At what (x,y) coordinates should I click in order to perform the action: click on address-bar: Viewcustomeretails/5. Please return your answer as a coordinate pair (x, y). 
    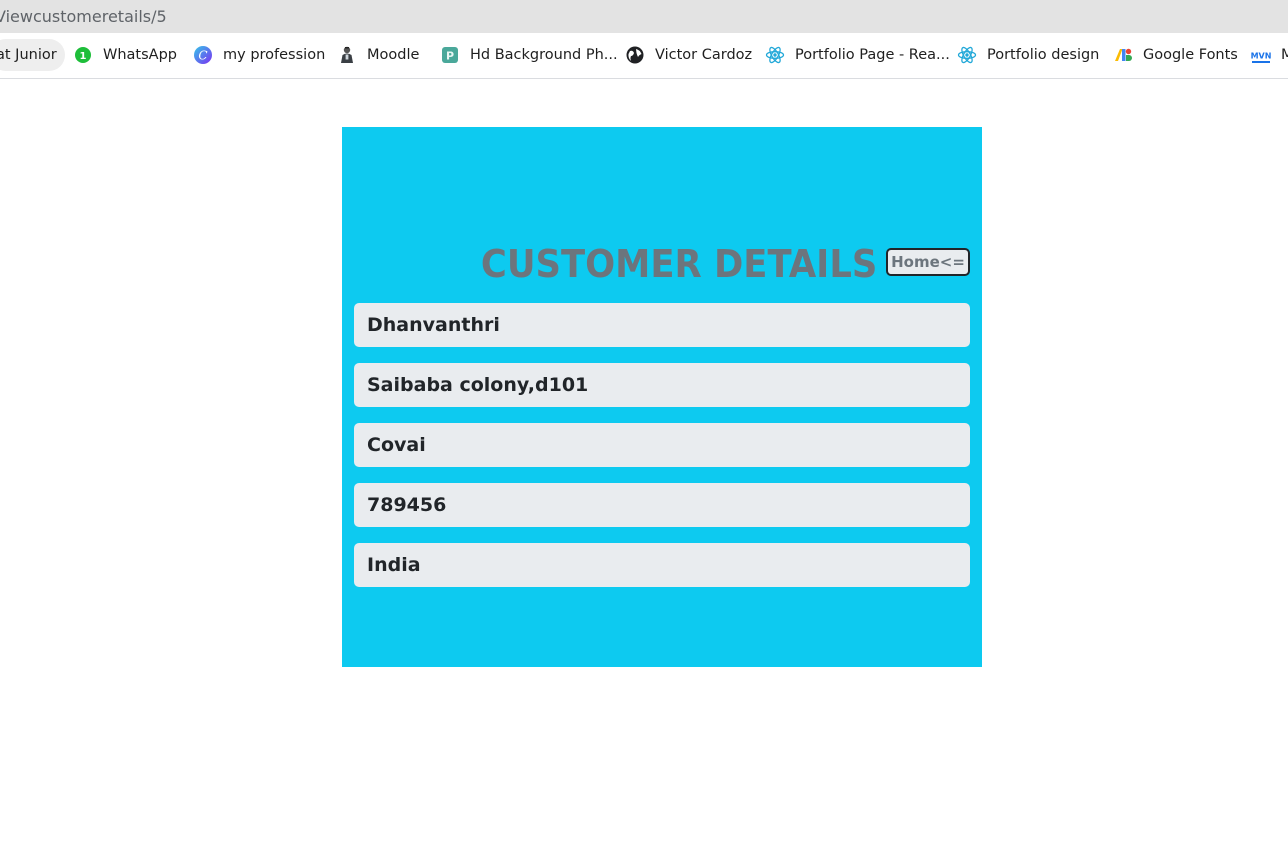
    Looking at the image, I should click on (644, 16).